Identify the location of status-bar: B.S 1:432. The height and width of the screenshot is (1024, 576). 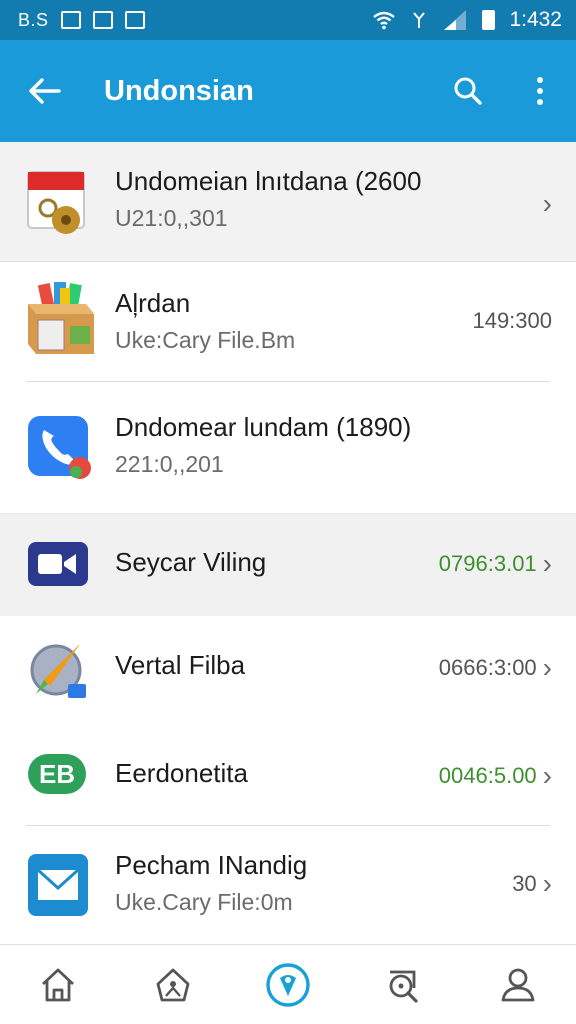
(288, 20).